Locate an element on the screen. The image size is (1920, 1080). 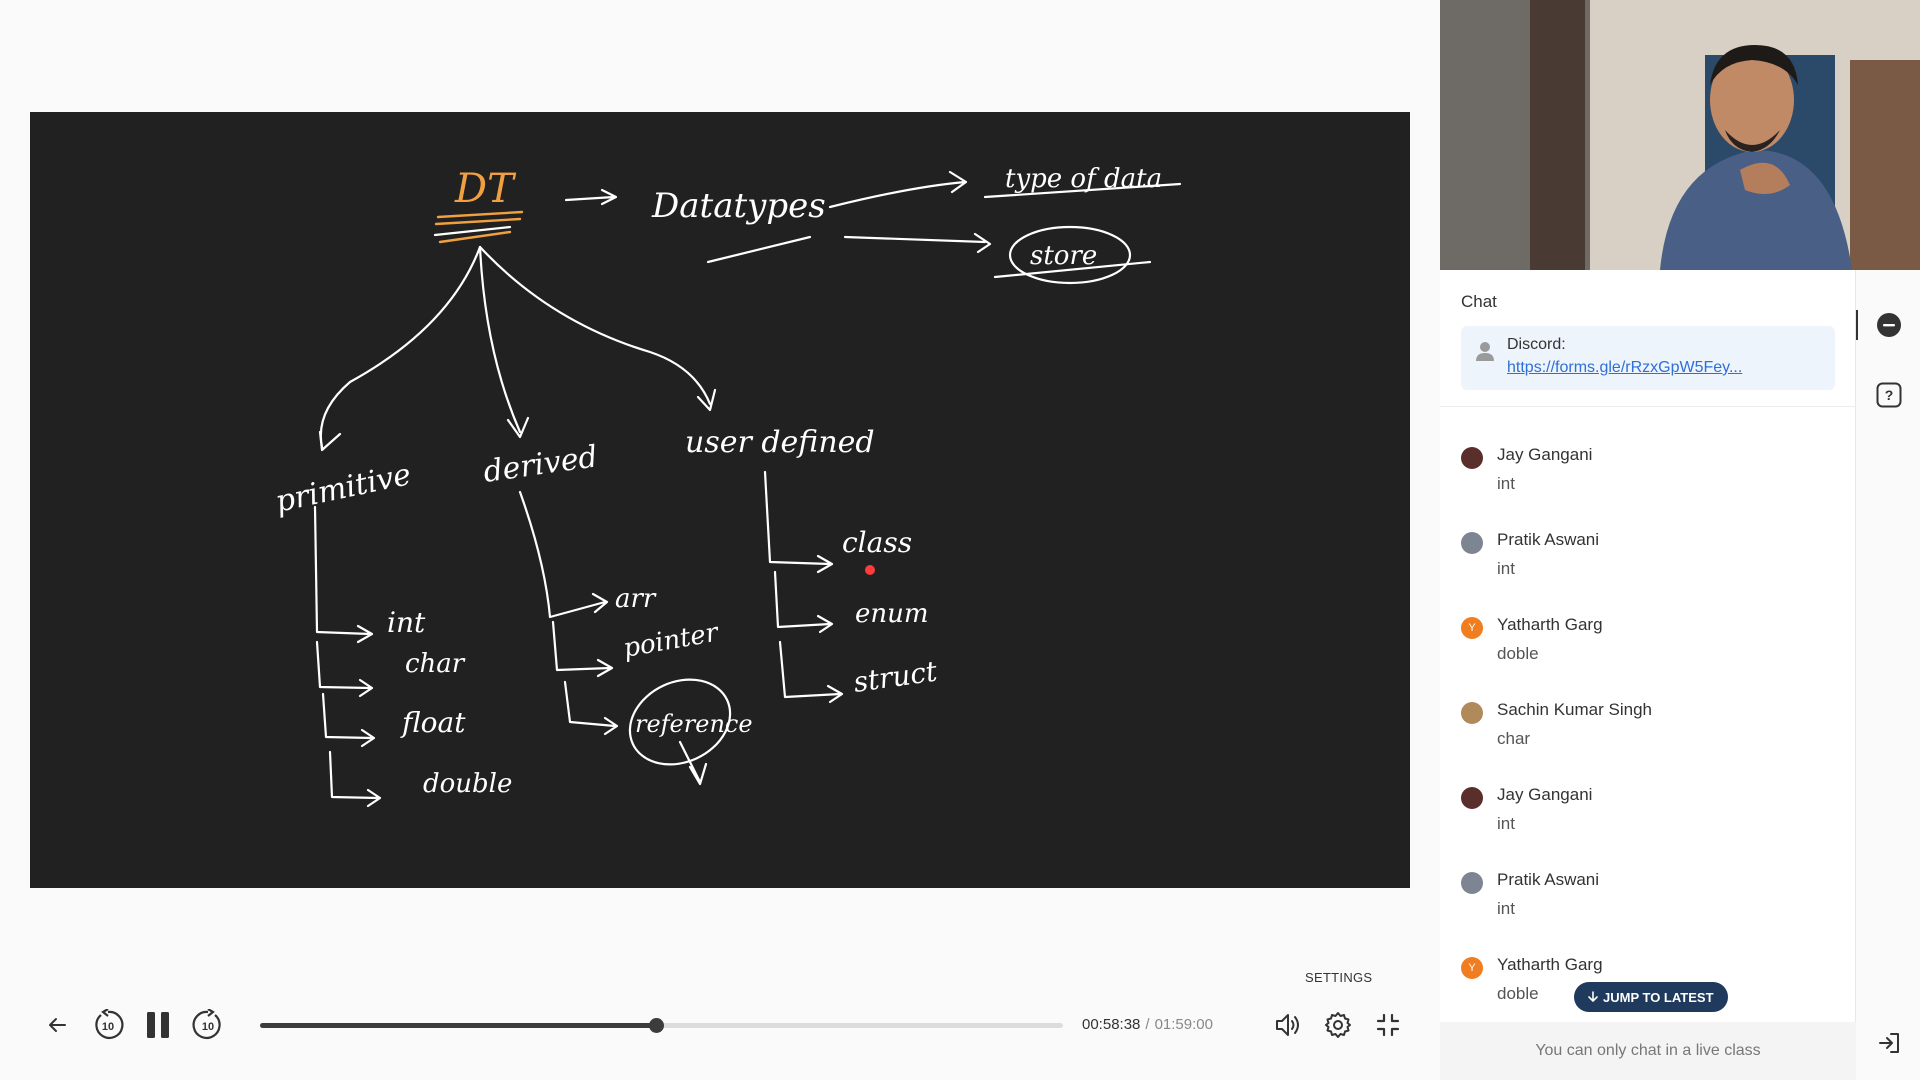
ink-pointer: pointer is located at coordinates (671, 640).